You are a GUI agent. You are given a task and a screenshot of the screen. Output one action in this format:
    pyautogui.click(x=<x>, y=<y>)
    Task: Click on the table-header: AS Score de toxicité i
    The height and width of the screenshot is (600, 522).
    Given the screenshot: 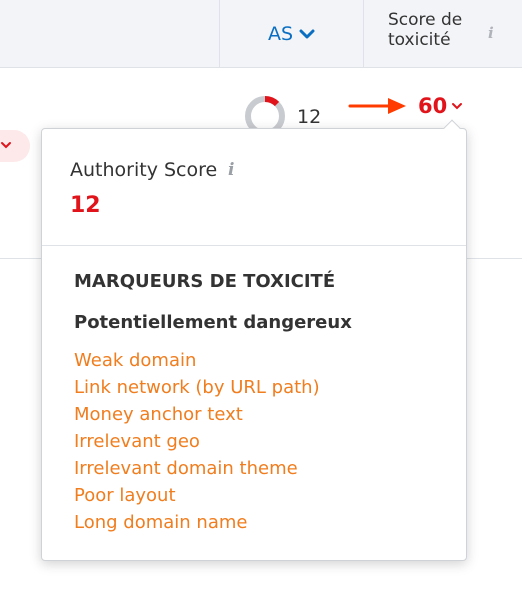 What is the action you would take?
    pyautogui.click(x=261, y=34)
    